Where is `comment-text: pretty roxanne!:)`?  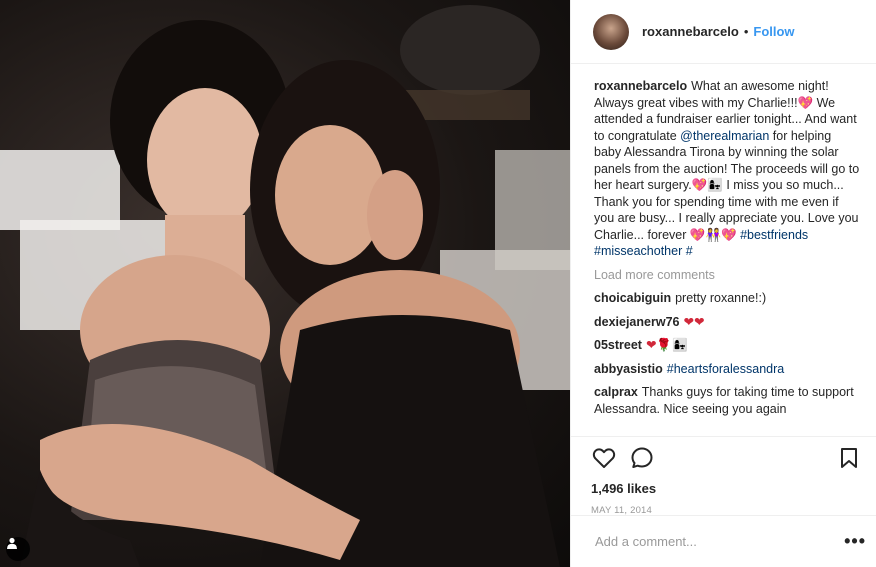
comment-text: pretty roxanne!:) is located at coordinates (721, 298).